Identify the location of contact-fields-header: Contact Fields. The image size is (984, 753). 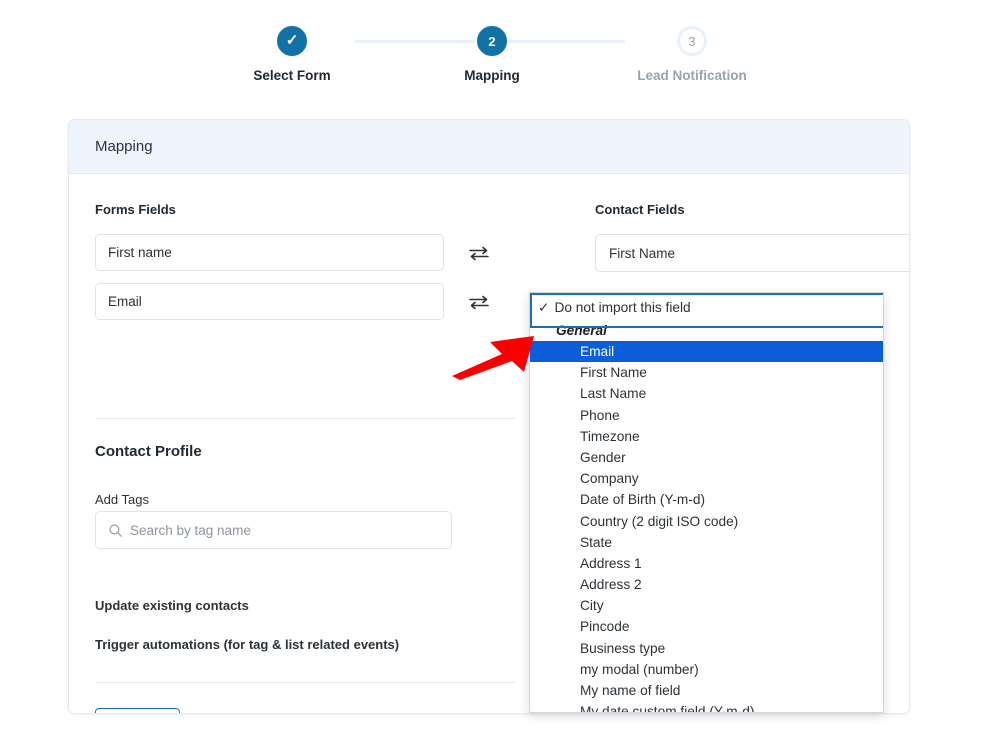
(640, 209).